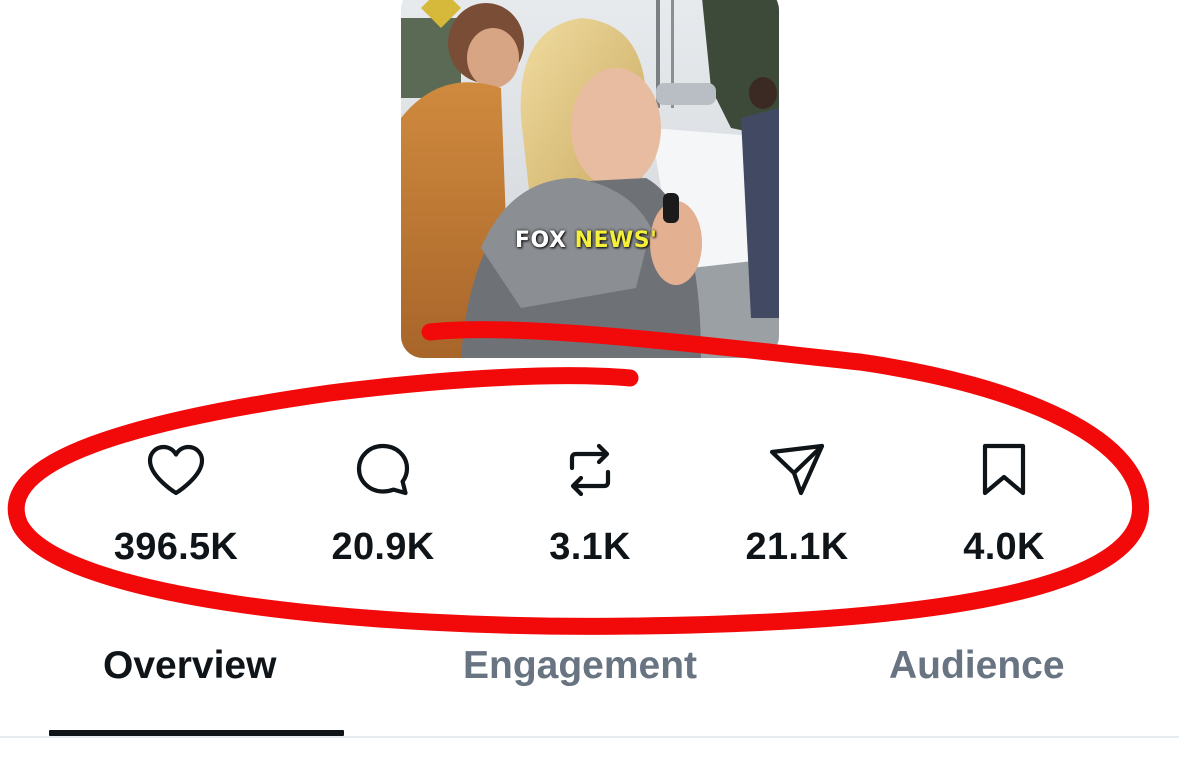  Describe the element at coordinates (590, 507) in the screenshot. I see `reposts-metric: 3.1K` at that location.